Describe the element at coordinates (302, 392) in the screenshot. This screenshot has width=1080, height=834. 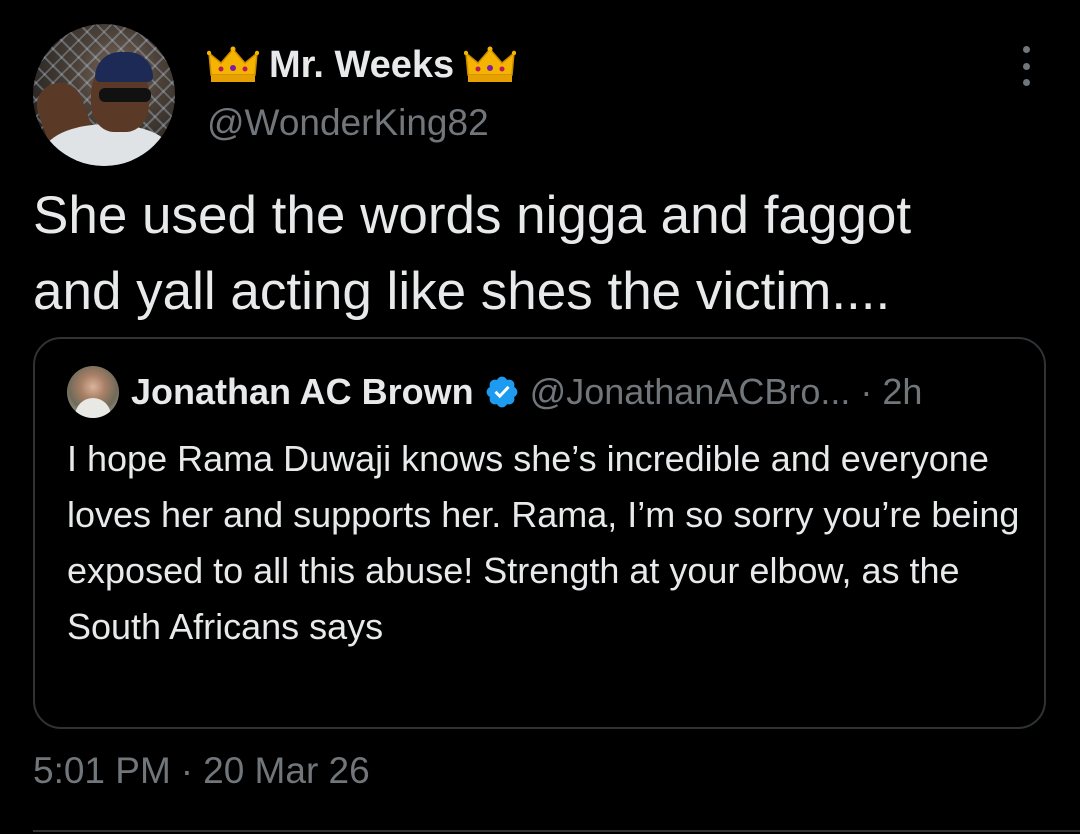
I see `quoted-author-display-name: Jonathan AC Brown` at that location.